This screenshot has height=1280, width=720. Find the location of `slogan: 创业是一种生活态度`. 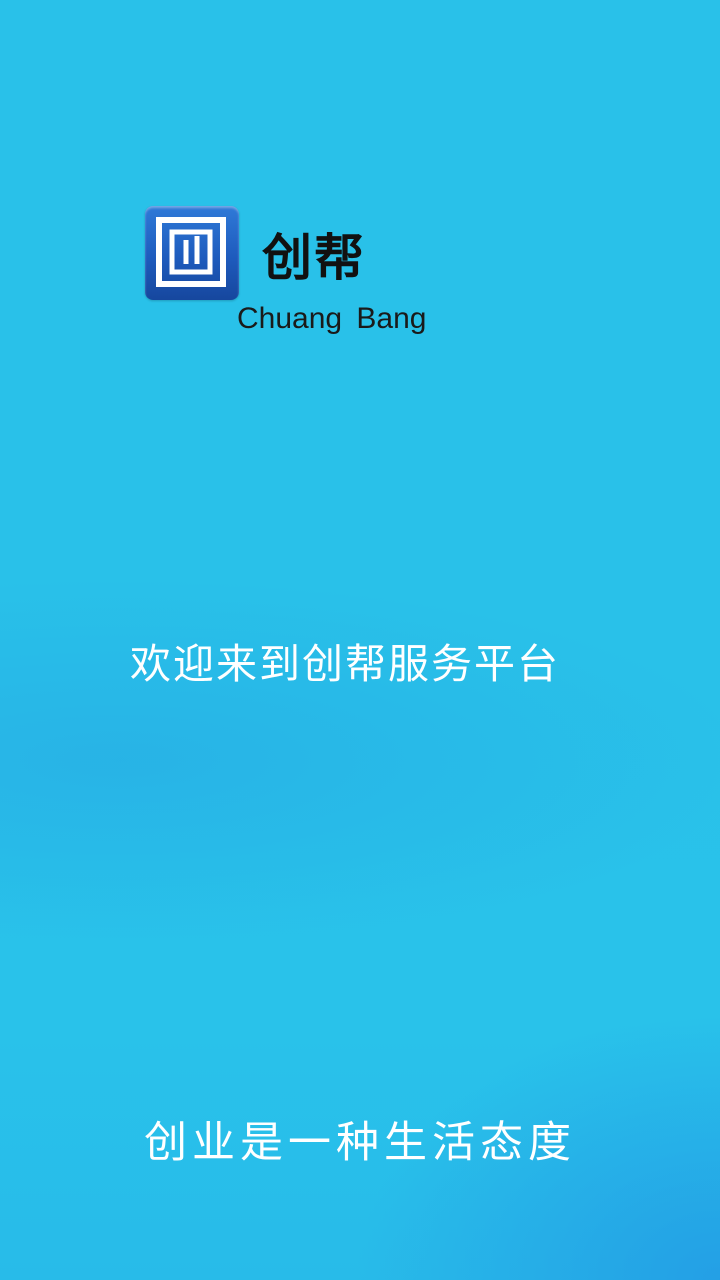

slogan: 创业是一种生活态度 is located at coordinates (360, 1143).